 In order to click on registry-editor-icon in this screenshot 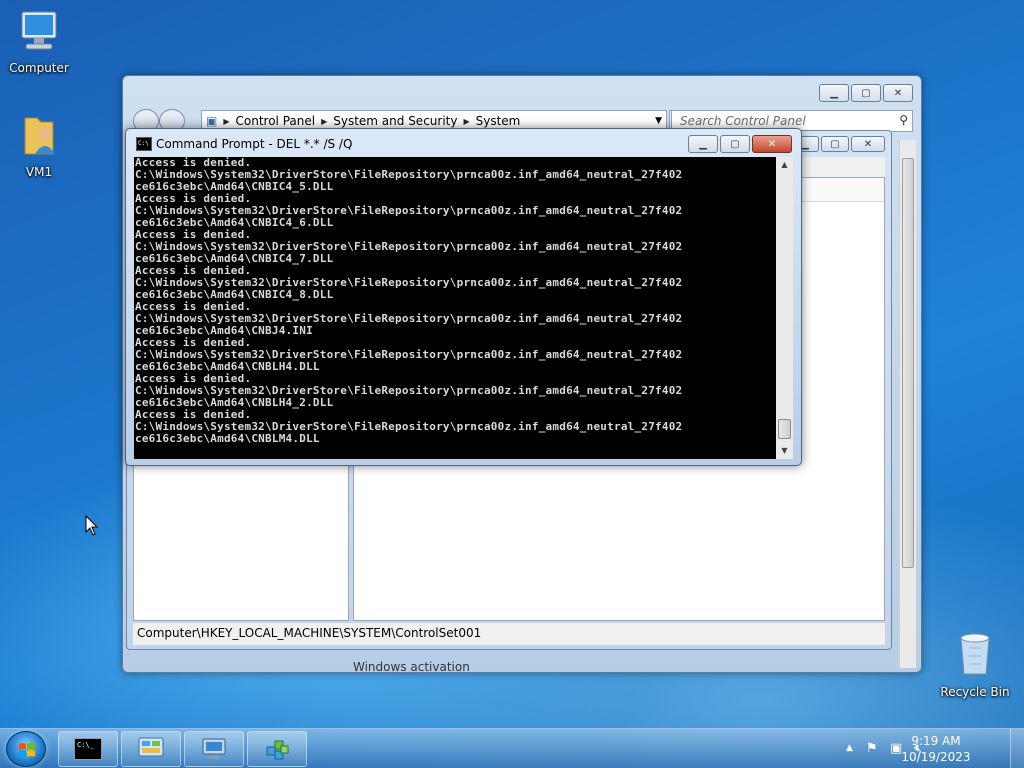, I will do `click(277, 750)`.